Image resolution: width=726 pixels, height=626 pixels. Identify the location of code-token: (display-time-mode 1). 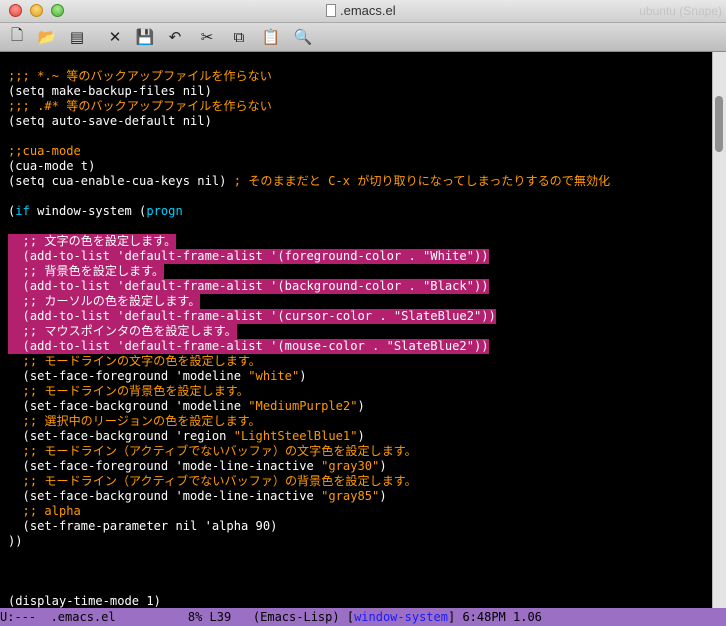
(84, 601).